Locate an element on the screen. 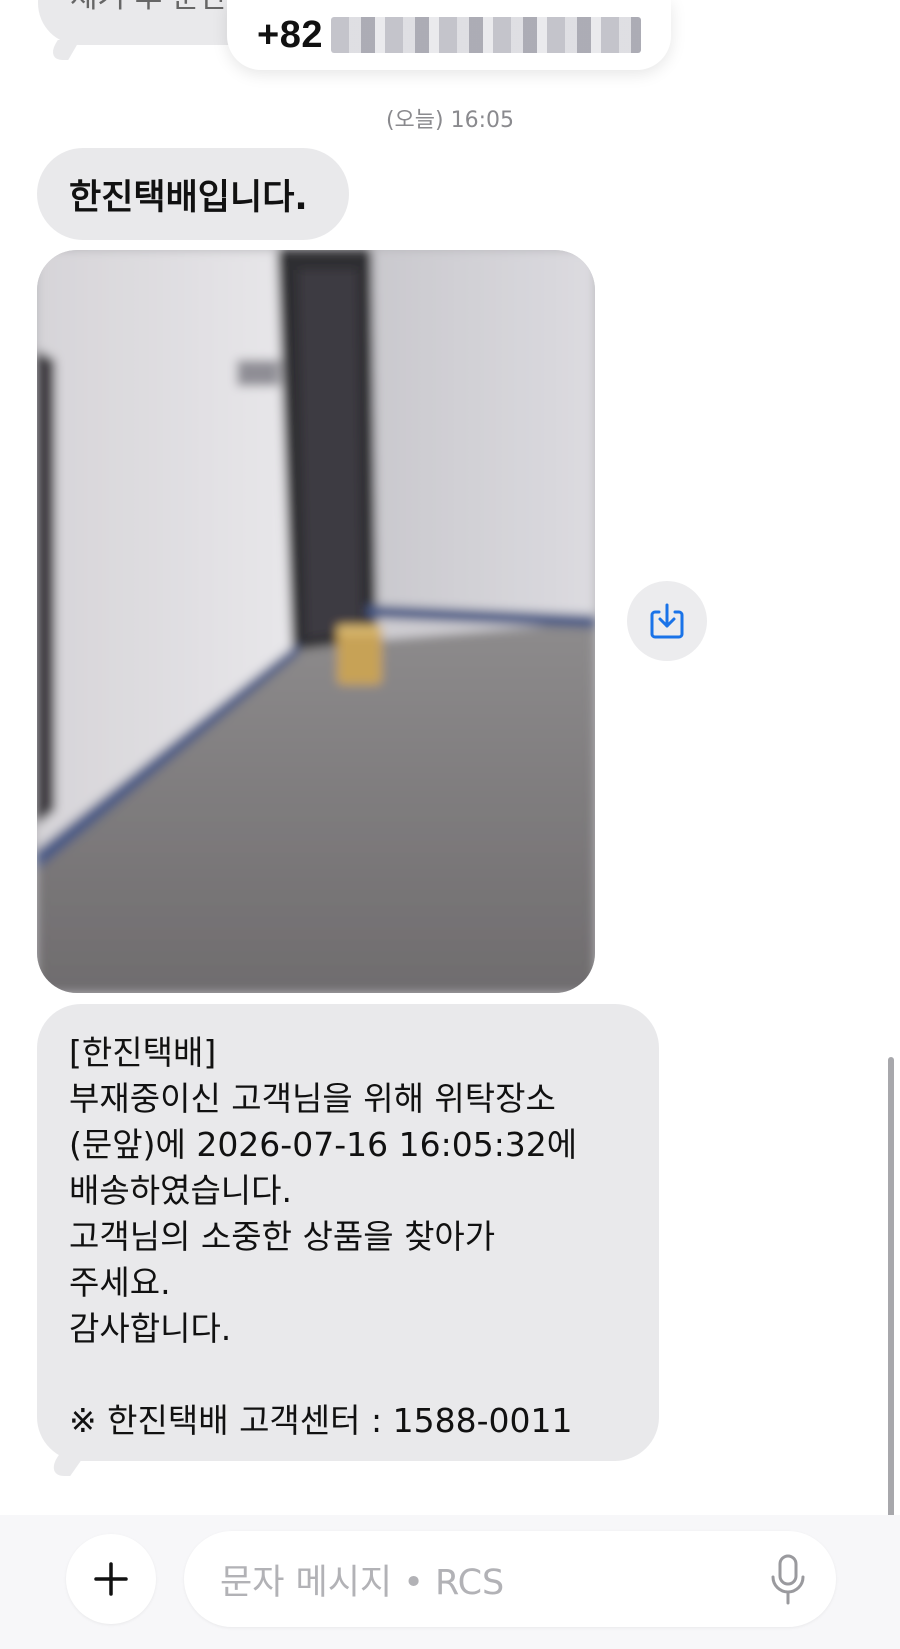  message-line: [한진택배] is located at coordinates (143, 1052).